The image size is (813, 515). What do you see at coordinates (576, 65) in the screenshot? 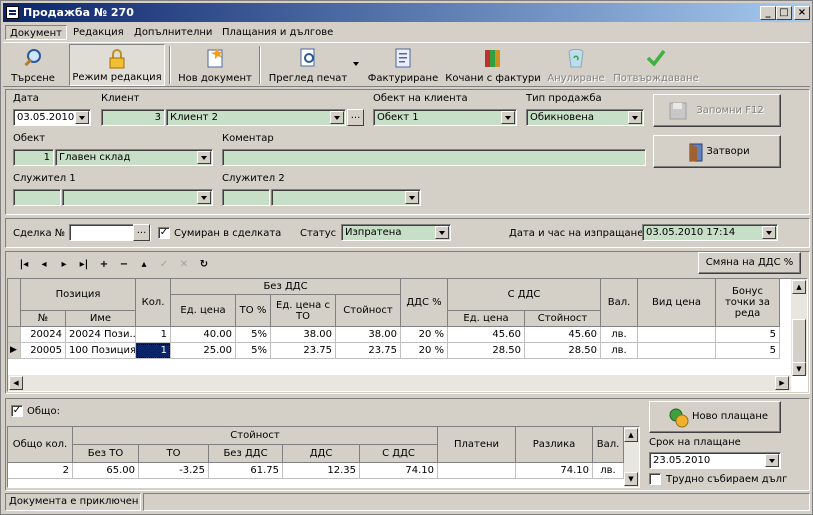
I see `cancel-document-button: Анулиране` at bounding box center [576, 65].